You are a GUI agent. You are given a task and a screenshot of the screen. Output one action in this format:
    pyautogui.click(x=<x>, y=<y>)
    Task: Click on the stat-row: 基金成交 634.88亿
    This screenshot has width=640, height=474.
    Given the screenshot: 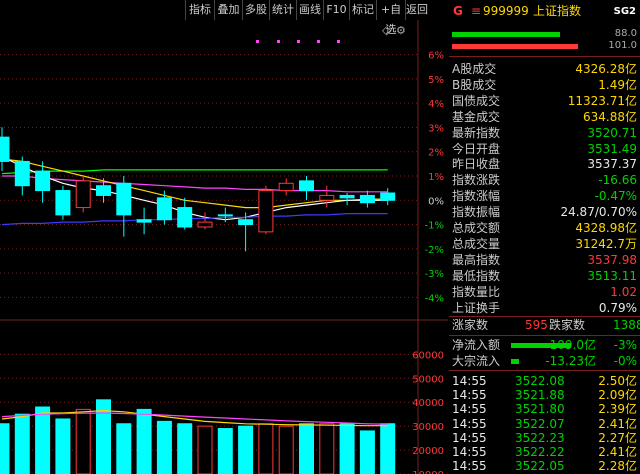 What is the action you would take?
    pyautogui.click(x=544, y=117)
    